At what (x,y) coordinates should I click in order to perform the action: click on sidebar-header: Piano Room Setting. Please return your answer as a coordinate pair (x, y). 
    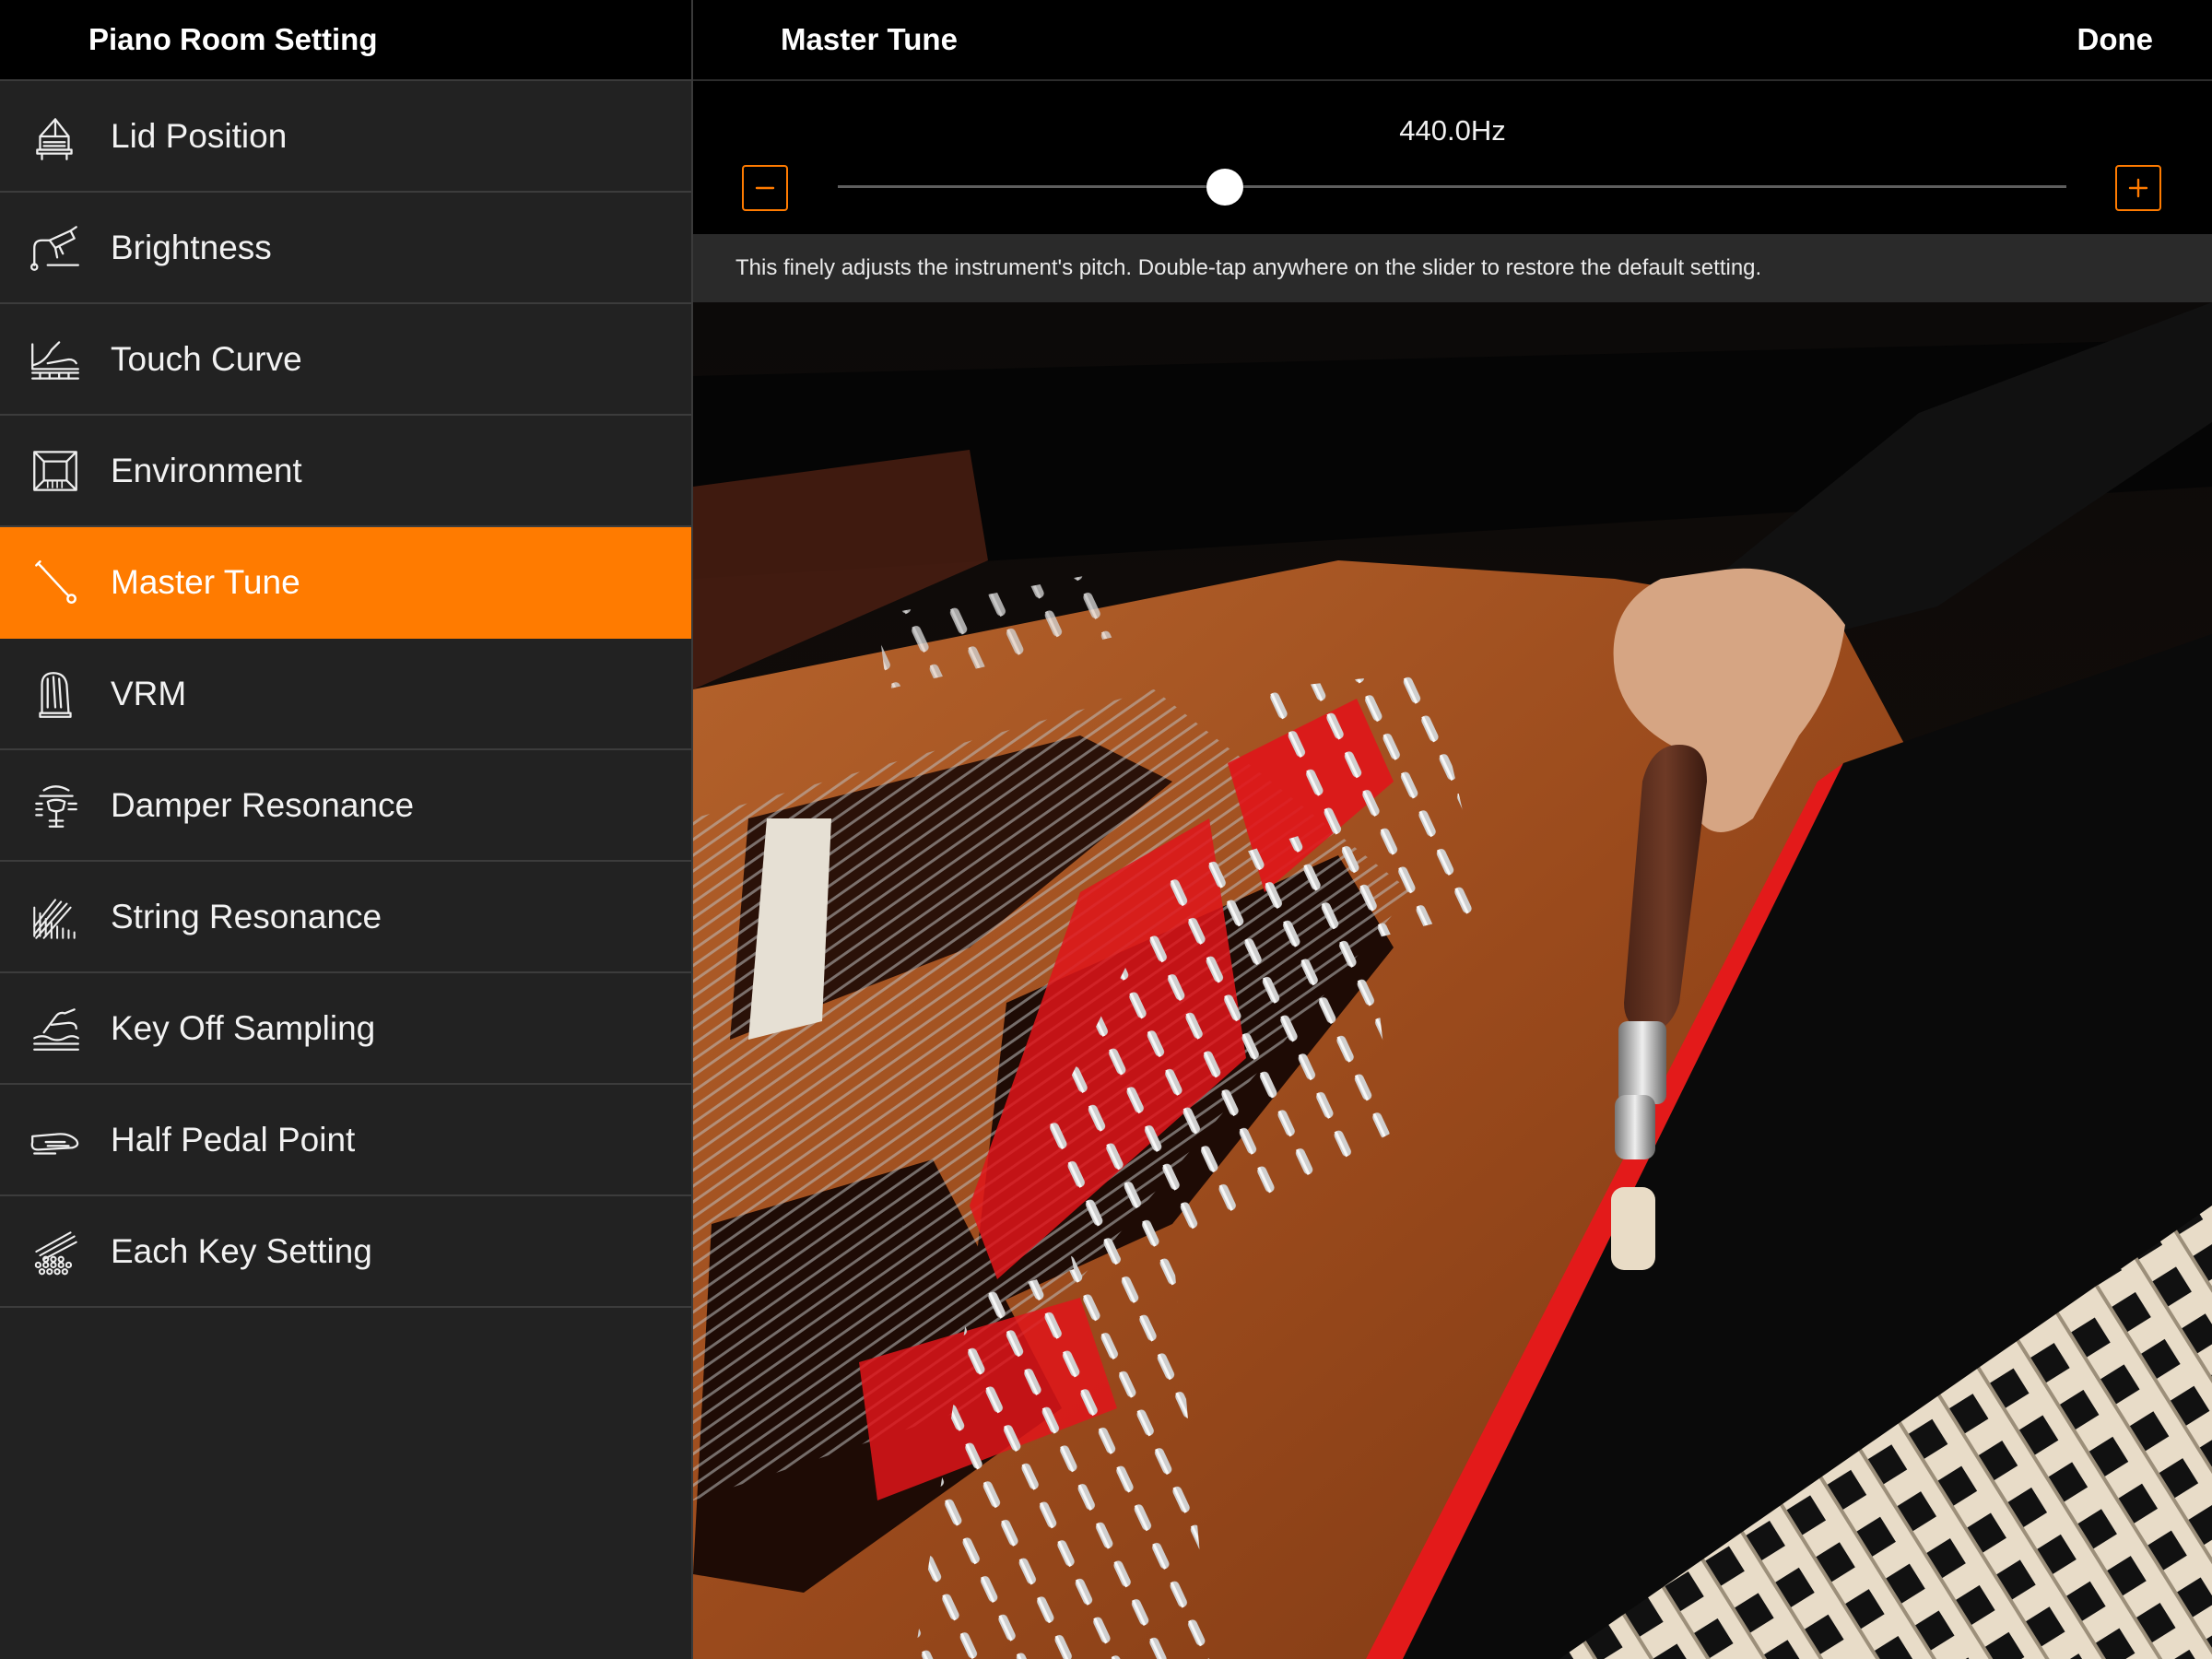
    Looking at the image, I should click on (345, 40).